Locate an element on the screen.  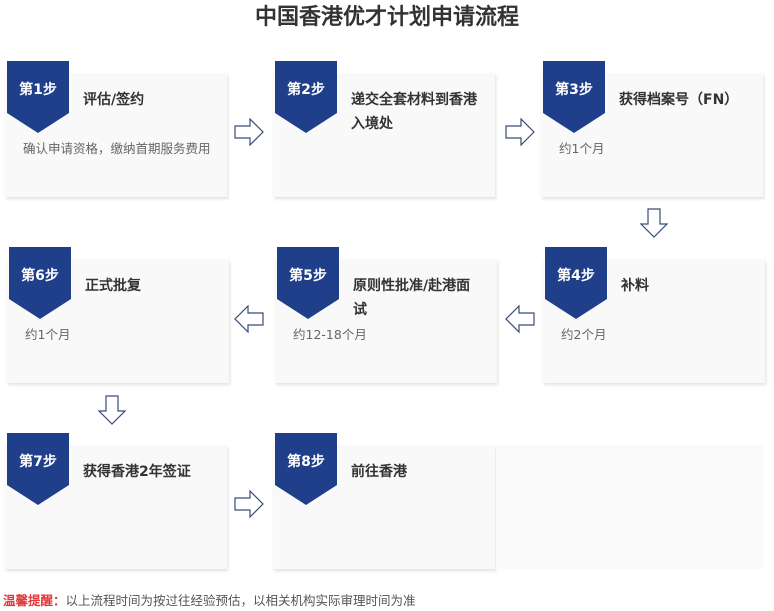
notice-text: 以上流程时间为按过往经验预估，以相关机构实际审理时间为准 is located at coordinates (240, 600).